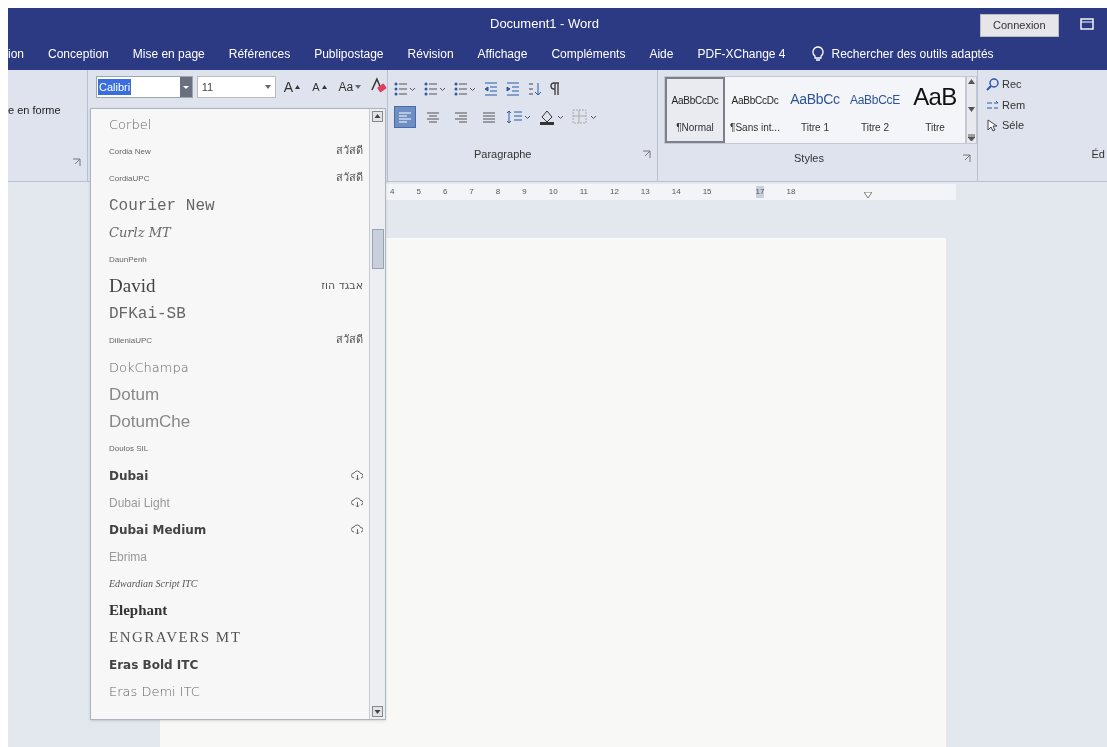 This screenshot has width=1107, height=747. Describe the element at coordinates (154, 691) in the screenshot. I see `font-list-item: Eras Demi ITC` at that location.